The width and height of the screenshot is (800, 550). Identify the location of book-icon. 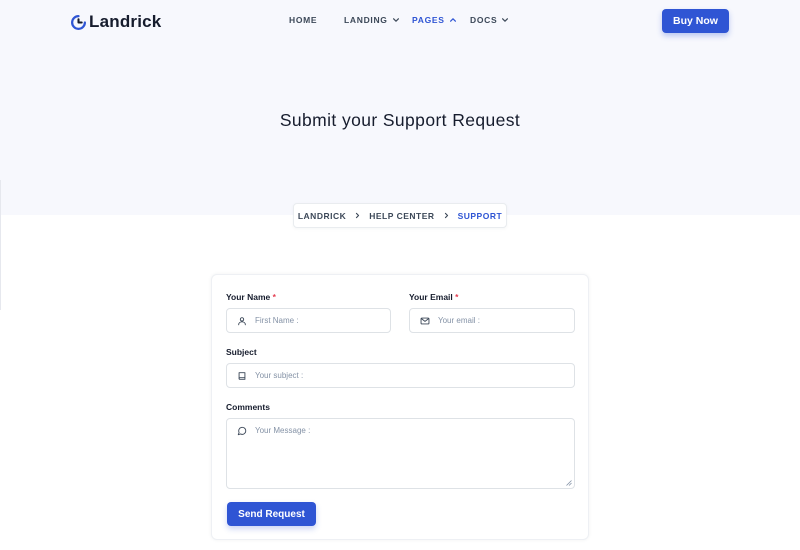
(242, 376).